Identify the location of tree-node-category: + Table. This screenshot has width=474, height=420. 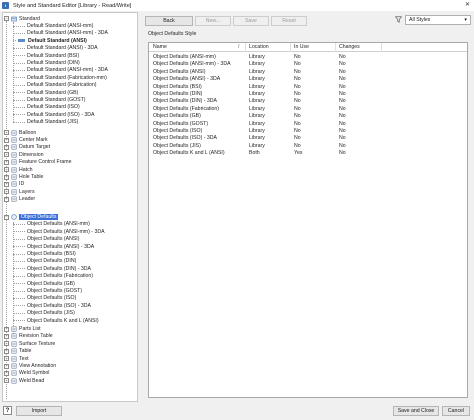
(17, 351).